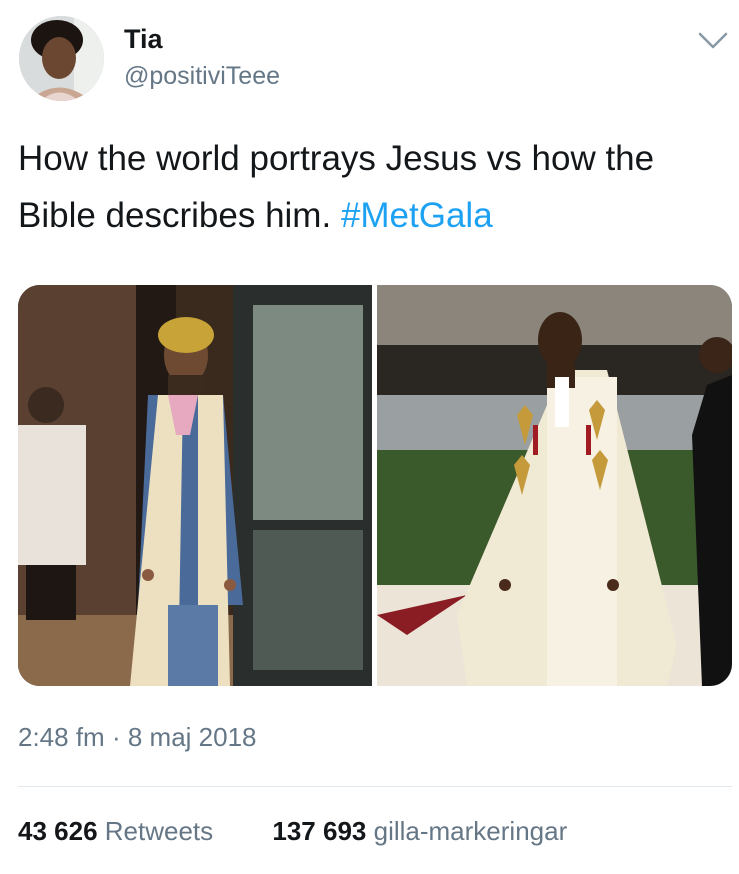 This screenshot has width=739, height=874. I want to click on avatar, so click(61, 58).